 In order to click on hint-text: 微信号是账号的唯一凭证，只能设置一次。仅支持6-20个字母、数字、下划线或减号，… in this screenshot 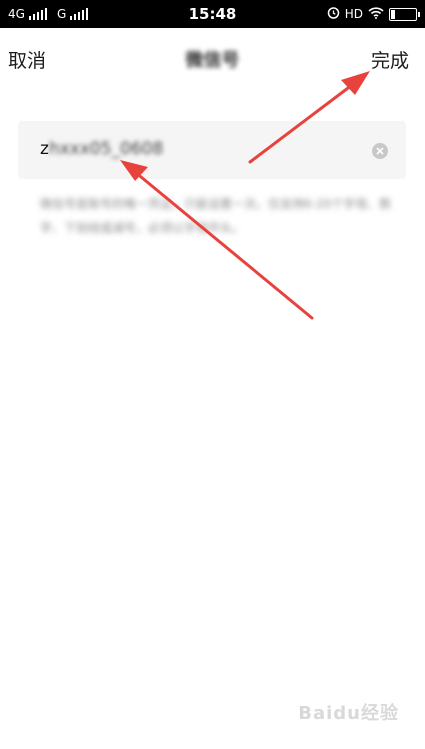, I will do `click(216, 216)`.